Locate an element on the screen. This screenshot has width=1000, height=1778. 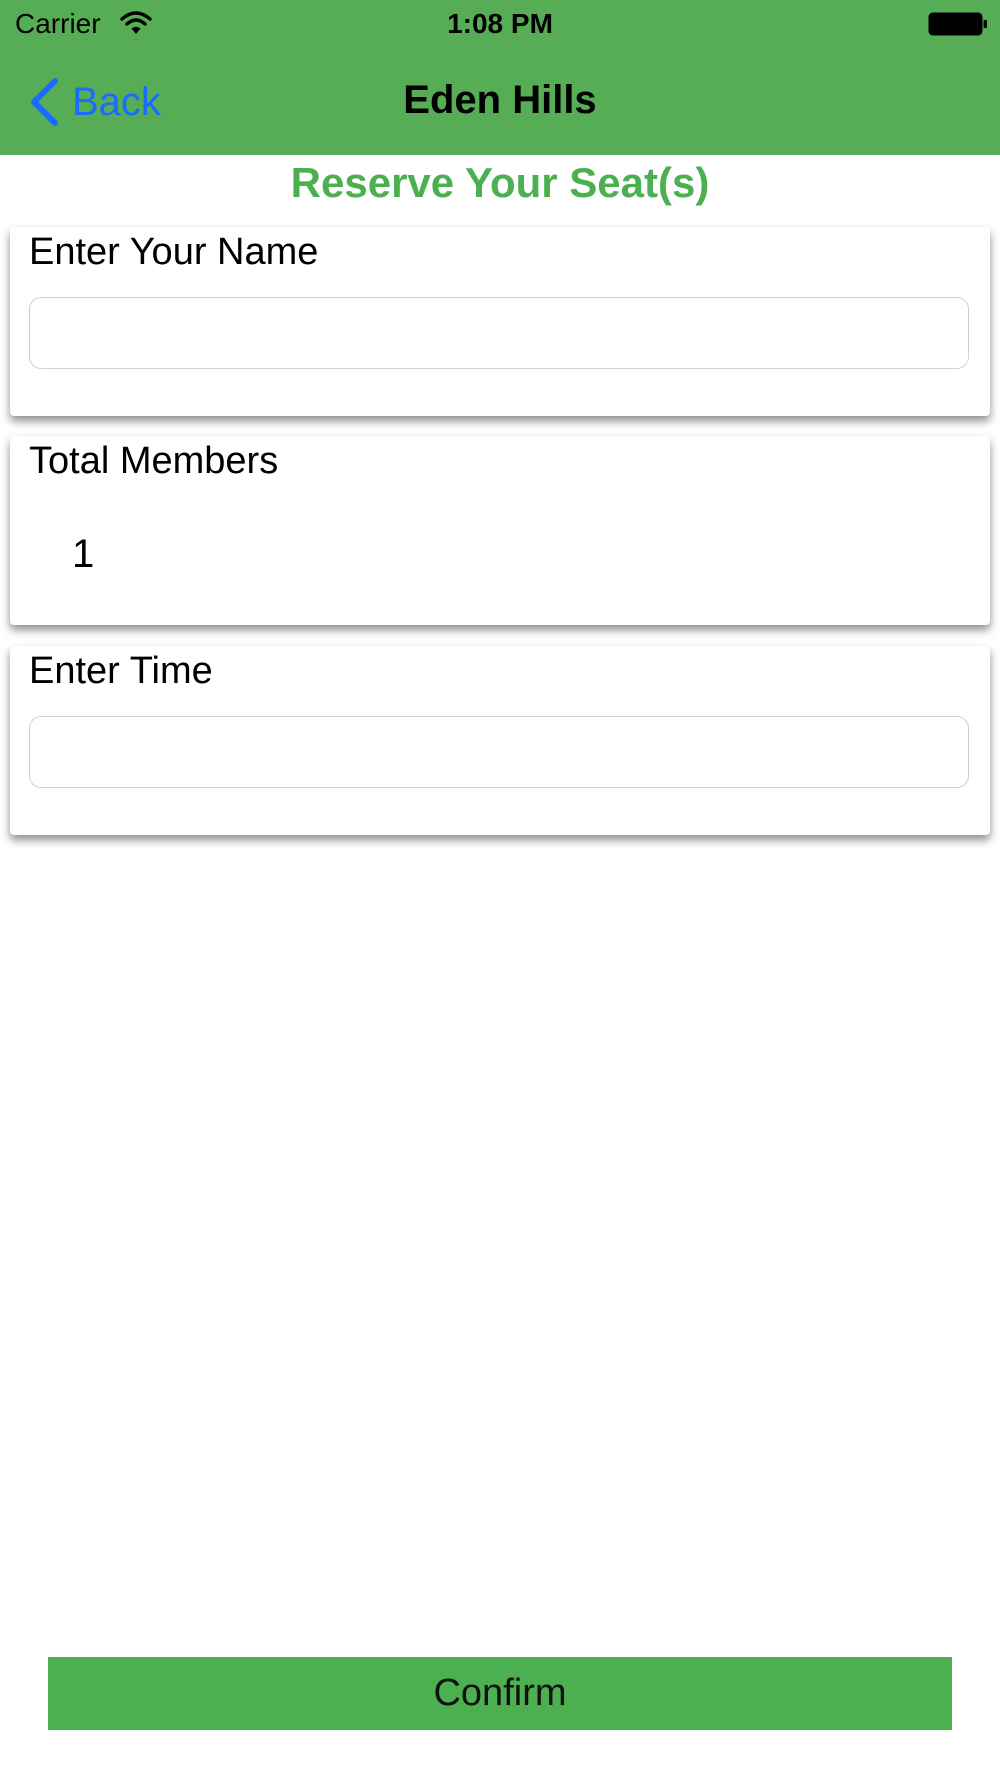
status-bar: Carrier 1:08 PM is located at coordinates (500, 25).